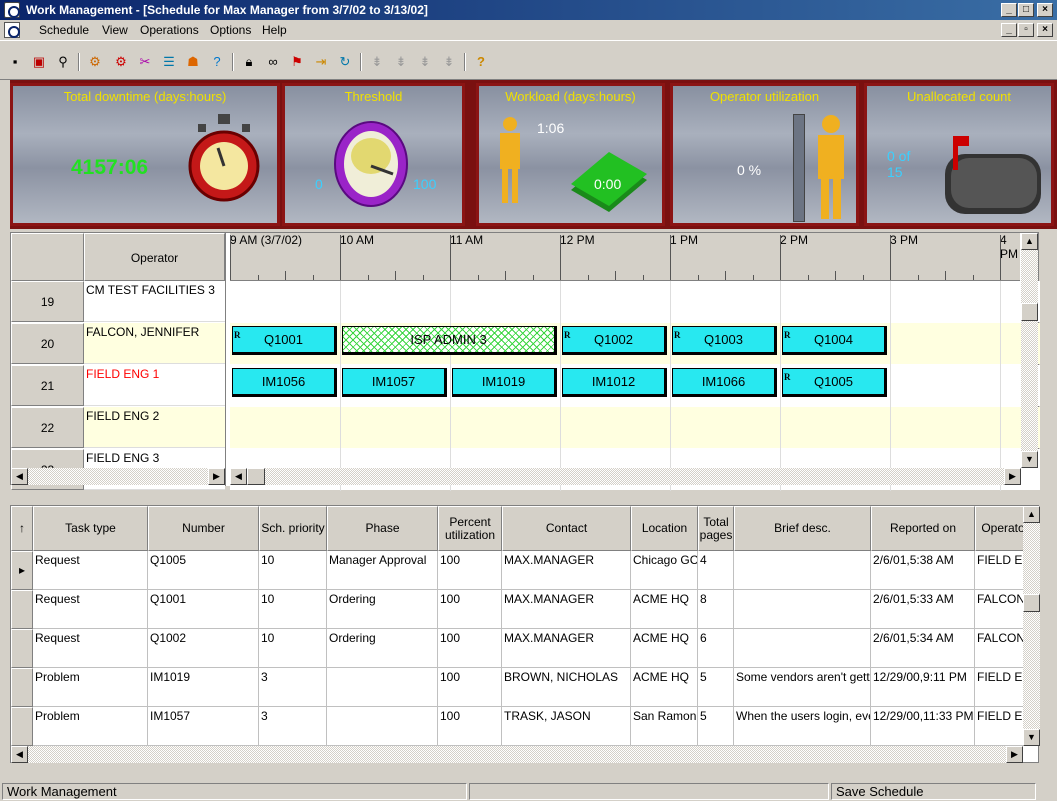 The width and height of the screenshot is (1057, 801). I want to click on child-restore-button: ▫, so click(1026, 30).